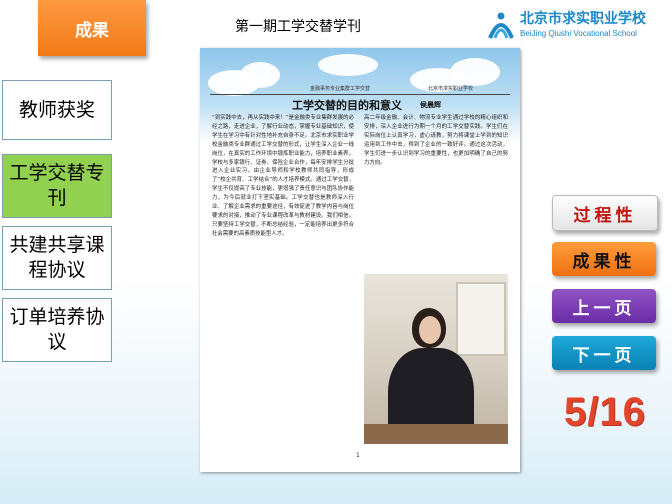  I want to click on result-button: 成果性, so click(604, 259).